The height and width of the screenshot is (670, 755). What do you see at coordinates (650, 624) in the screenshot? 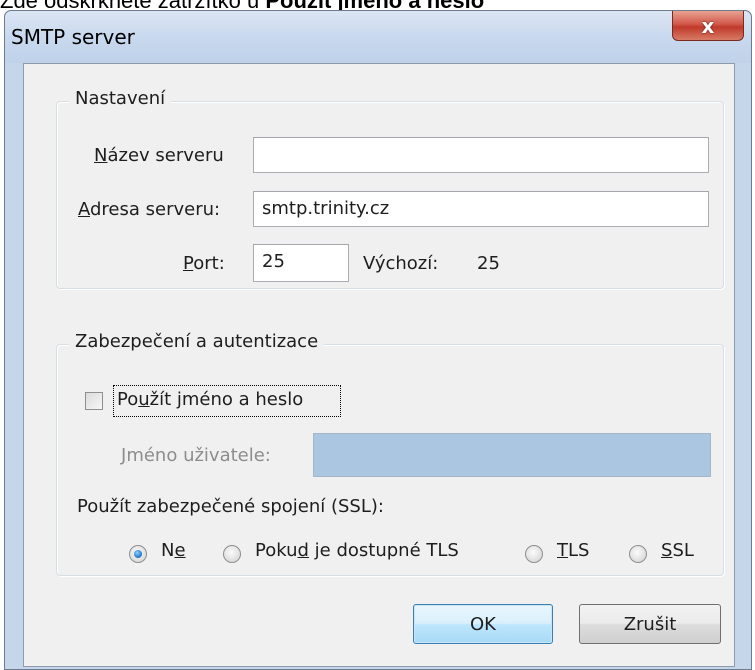
I see `cancel-button: Zrušit` at bounding box center [650, 624].